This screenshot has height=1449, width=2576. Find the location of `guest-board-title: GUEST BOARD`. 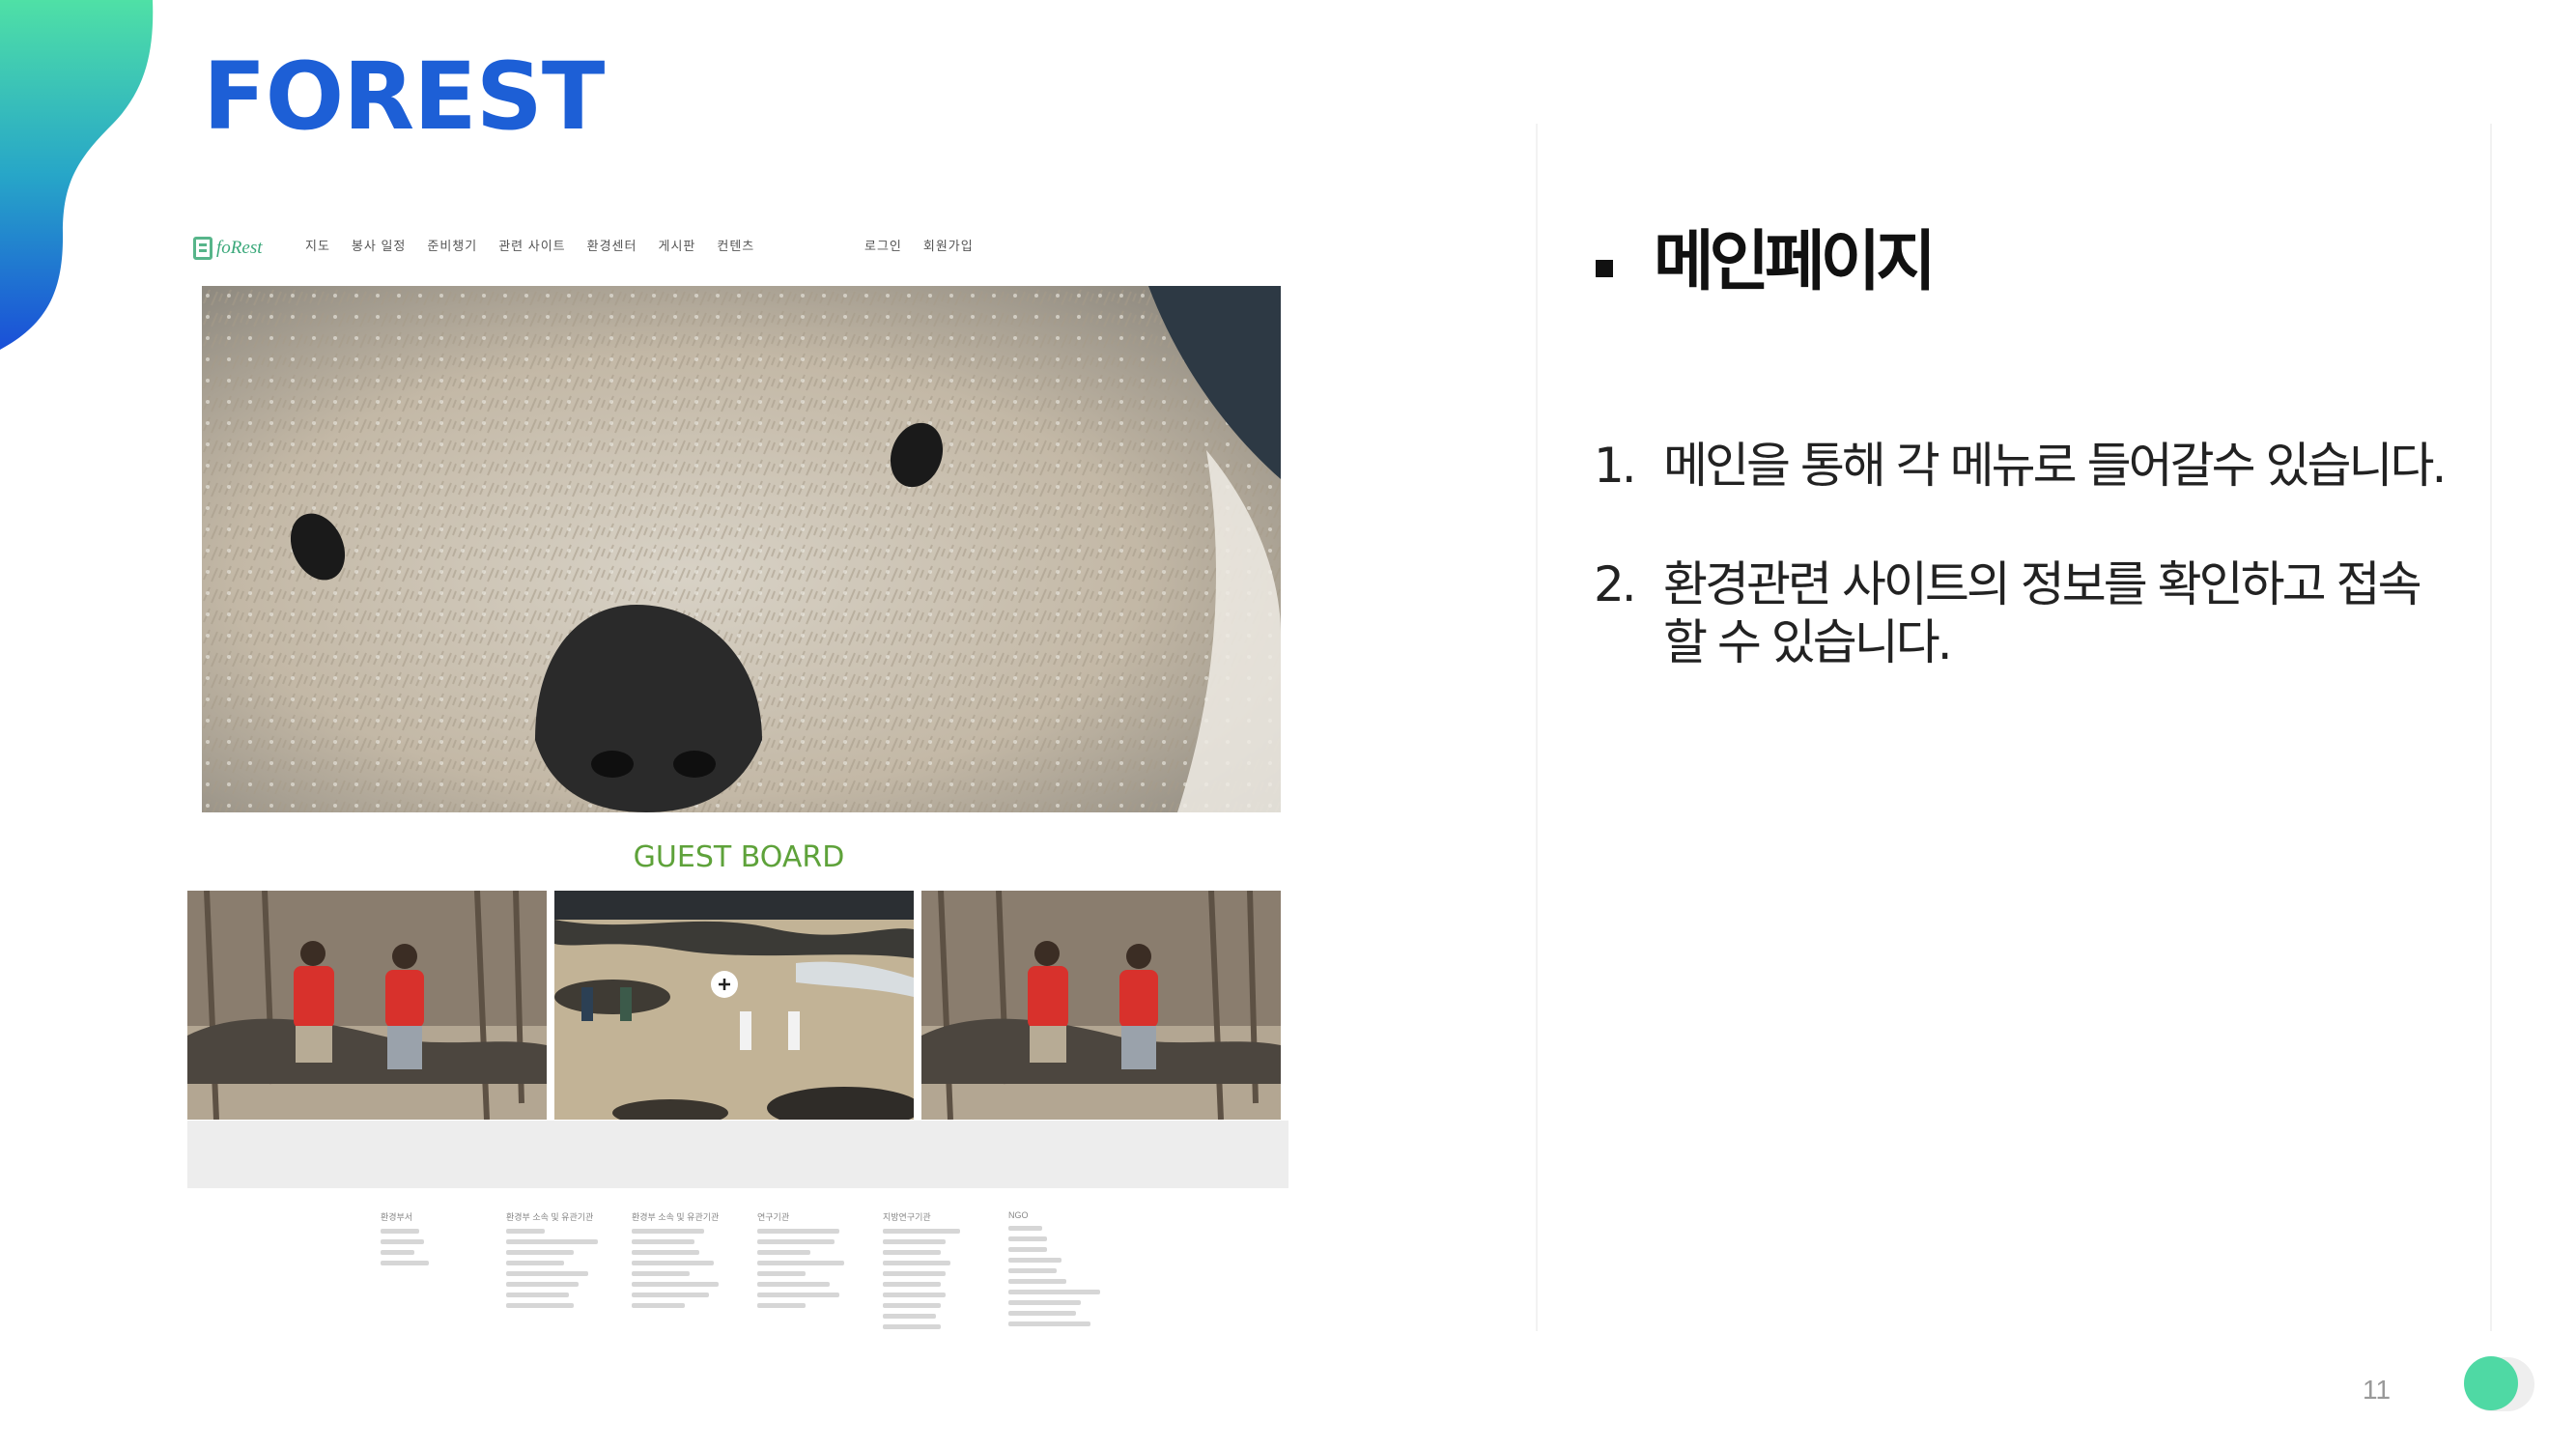

guest-board-title: GUEST BOARD is located at coordinates (739, 857).